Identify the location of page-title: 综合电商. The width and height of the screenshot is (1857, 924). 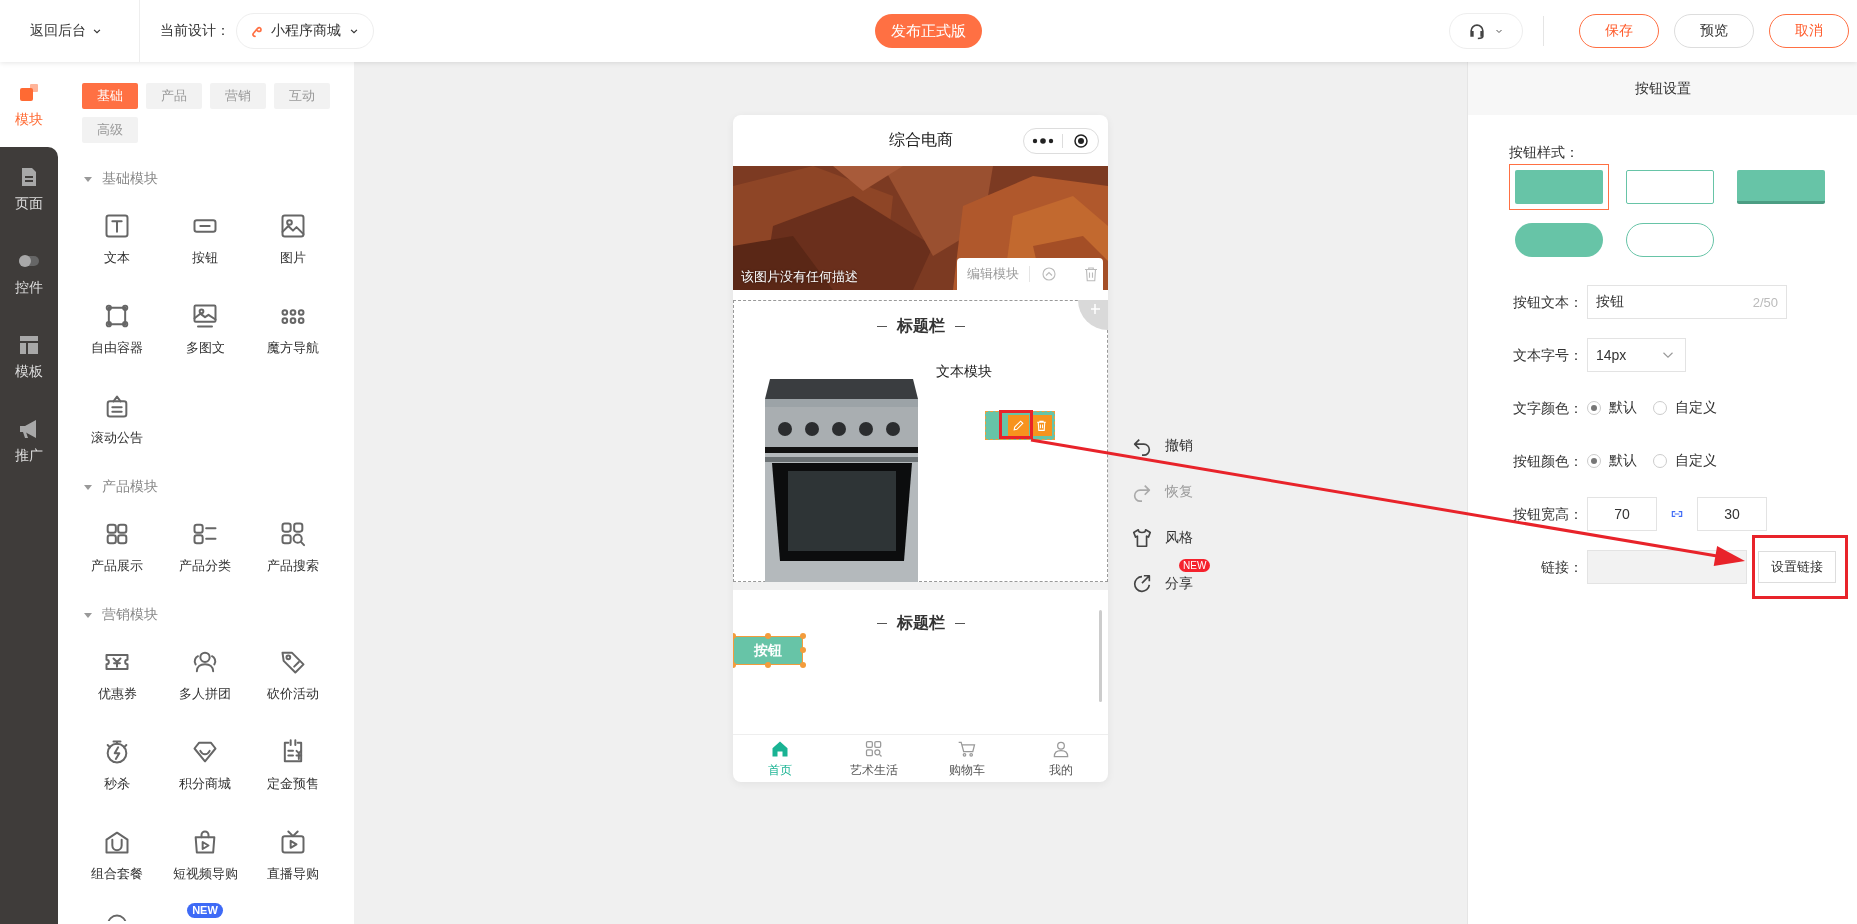
(920, 140).